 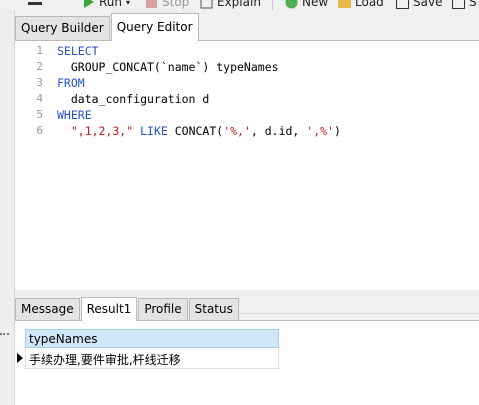 I want to click on save-as-button: S, so click(x=464, y=5).